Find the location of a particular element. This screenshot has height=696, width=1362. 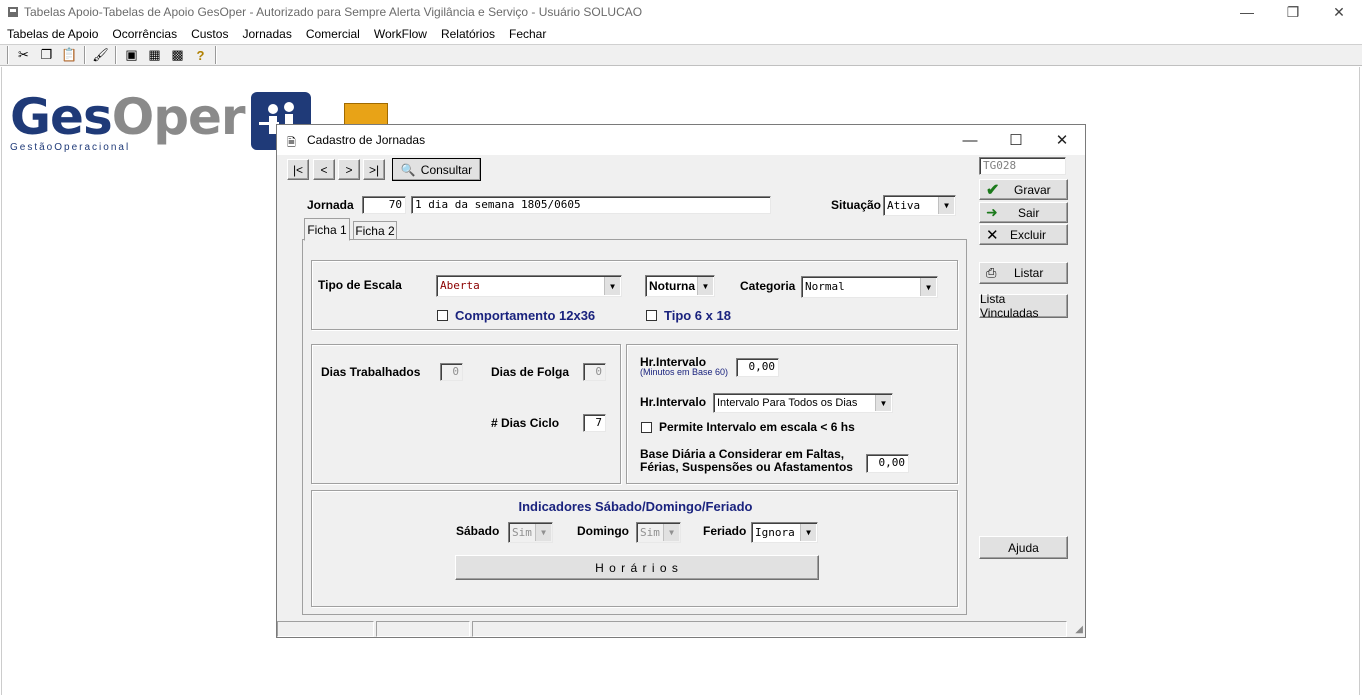

sabado-select: Sim ▼ is located at coordinates (530, 532).